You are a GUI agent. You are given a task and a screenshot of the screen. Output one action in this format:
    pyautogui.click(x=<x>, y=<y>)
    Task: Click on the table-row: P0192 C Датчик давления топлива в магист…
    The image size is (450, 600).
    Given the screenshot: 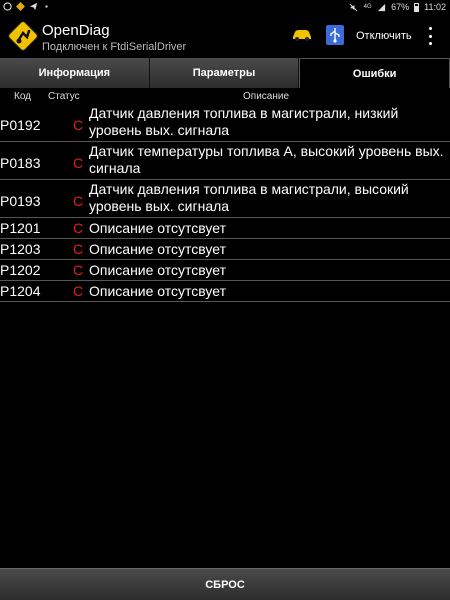 What is the action you would take?
    pyautogui.click(x=225, y=123)
    